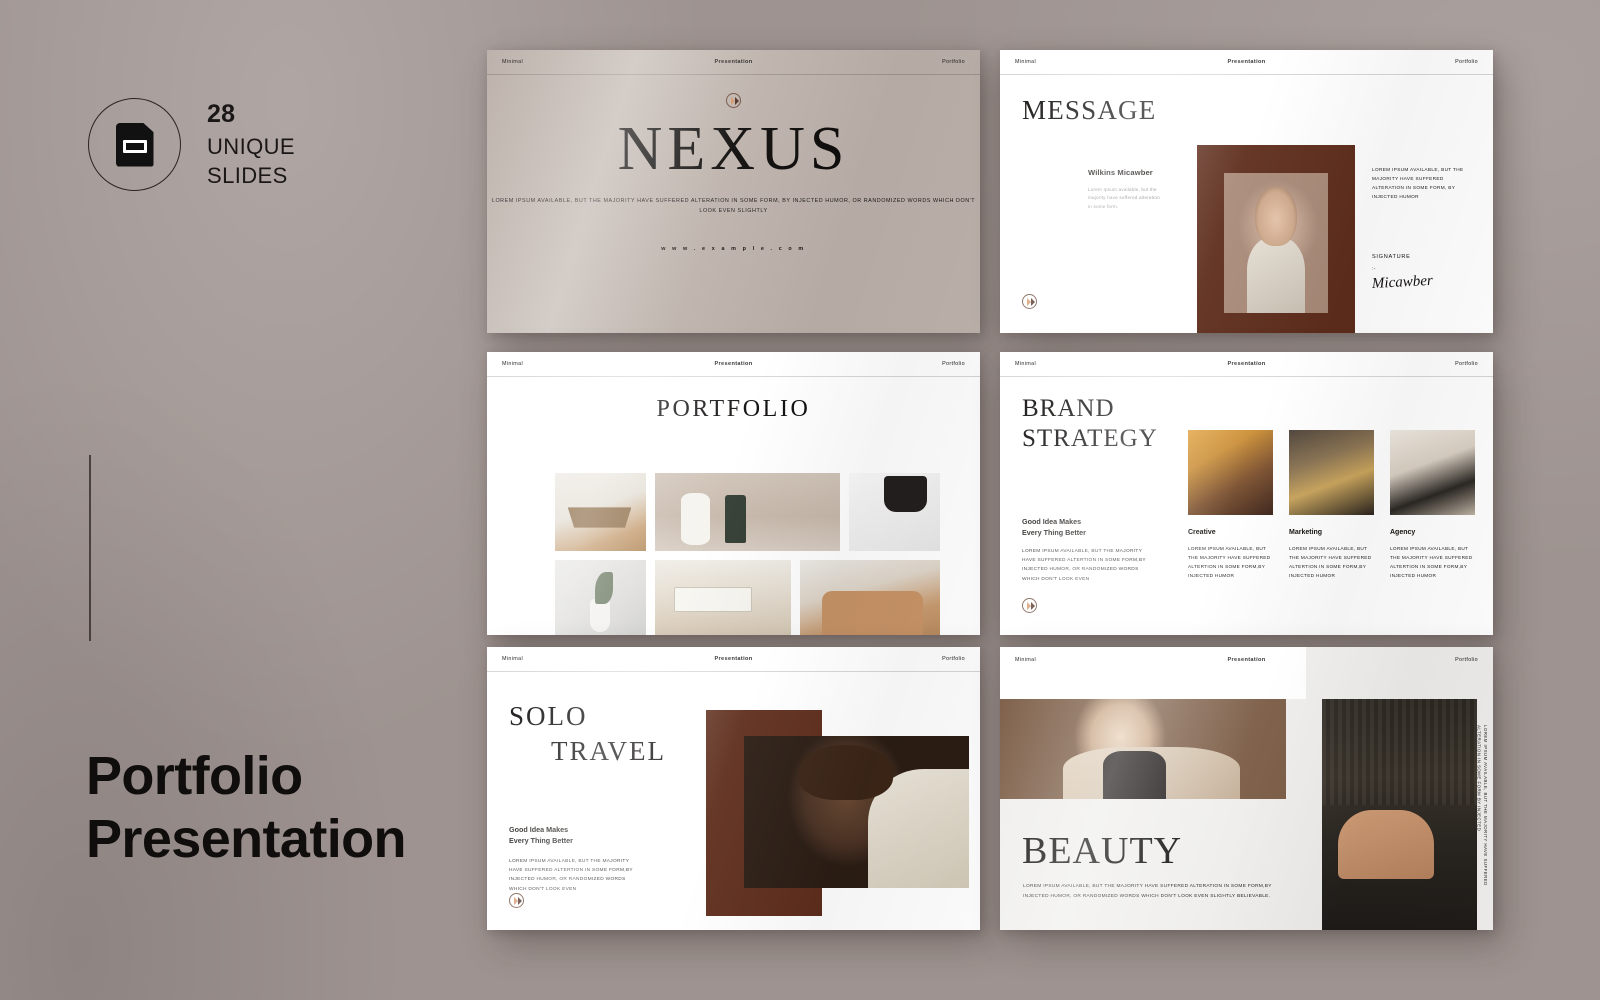 The height and width of the screenshot is (1000, 1600). Describe the element at coordinates (221, 114) in the screenshot. I see `slide-count: 28` at that location.